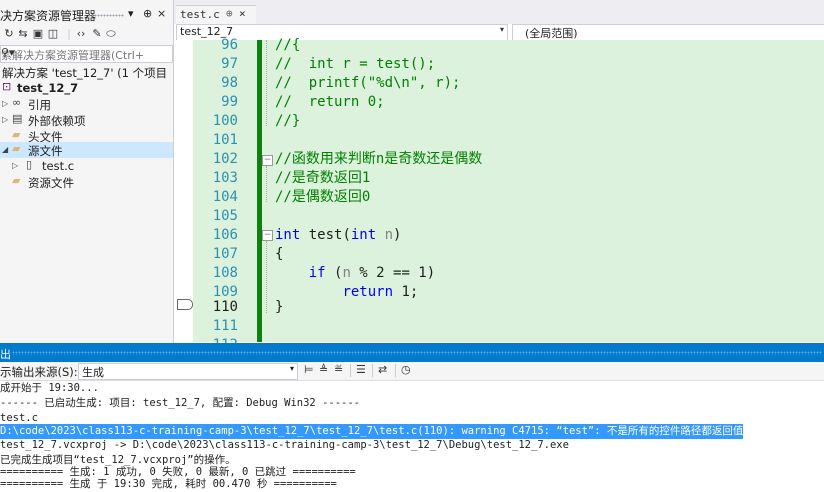 The height and width of the screenshot is (492, 824). Describe the element at coordinates (225, 121) in the screenshot. I see `line-number: 100` at that location.